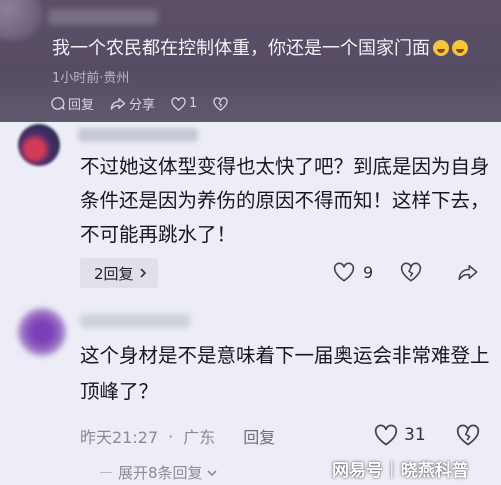 This screenshot has height=485, width=501. I want to click on like-button: 1, so click(184, 103).